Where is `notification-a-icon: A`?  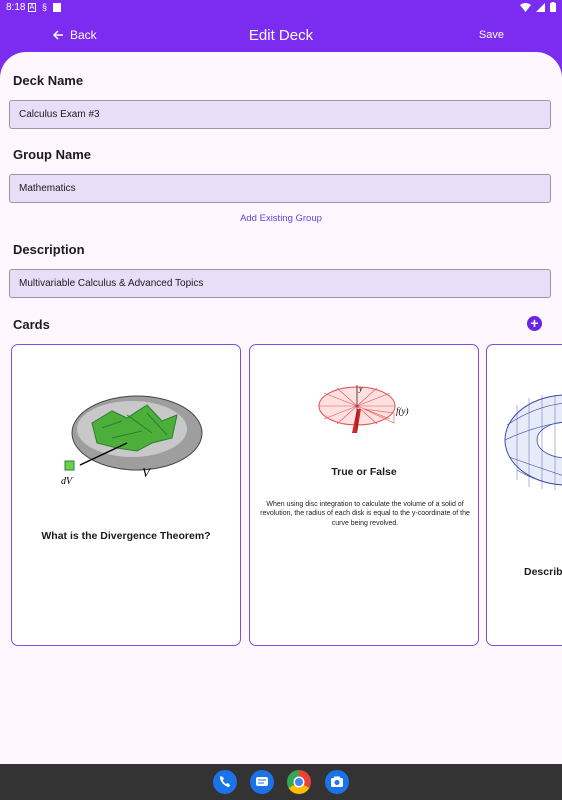
notification-a-icon: A is located at coordinates (32, 7).